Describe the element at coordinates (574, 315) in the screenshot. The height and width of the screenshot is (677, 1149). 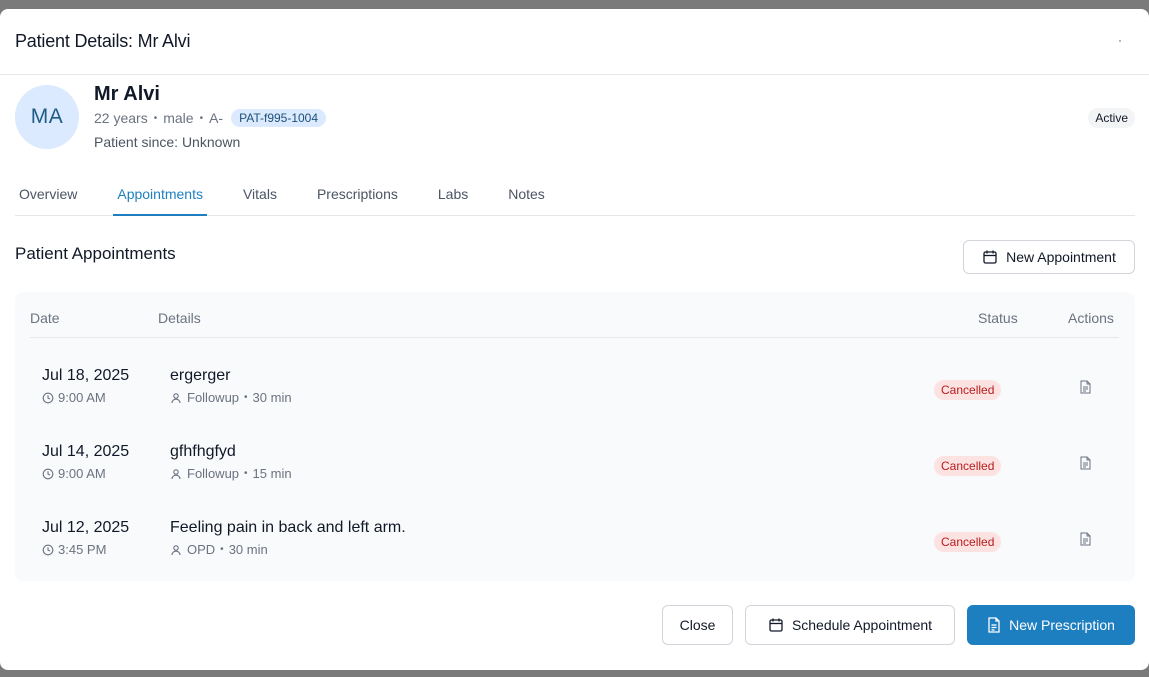
I see `table-header: Date Details Status Actions` at that location.